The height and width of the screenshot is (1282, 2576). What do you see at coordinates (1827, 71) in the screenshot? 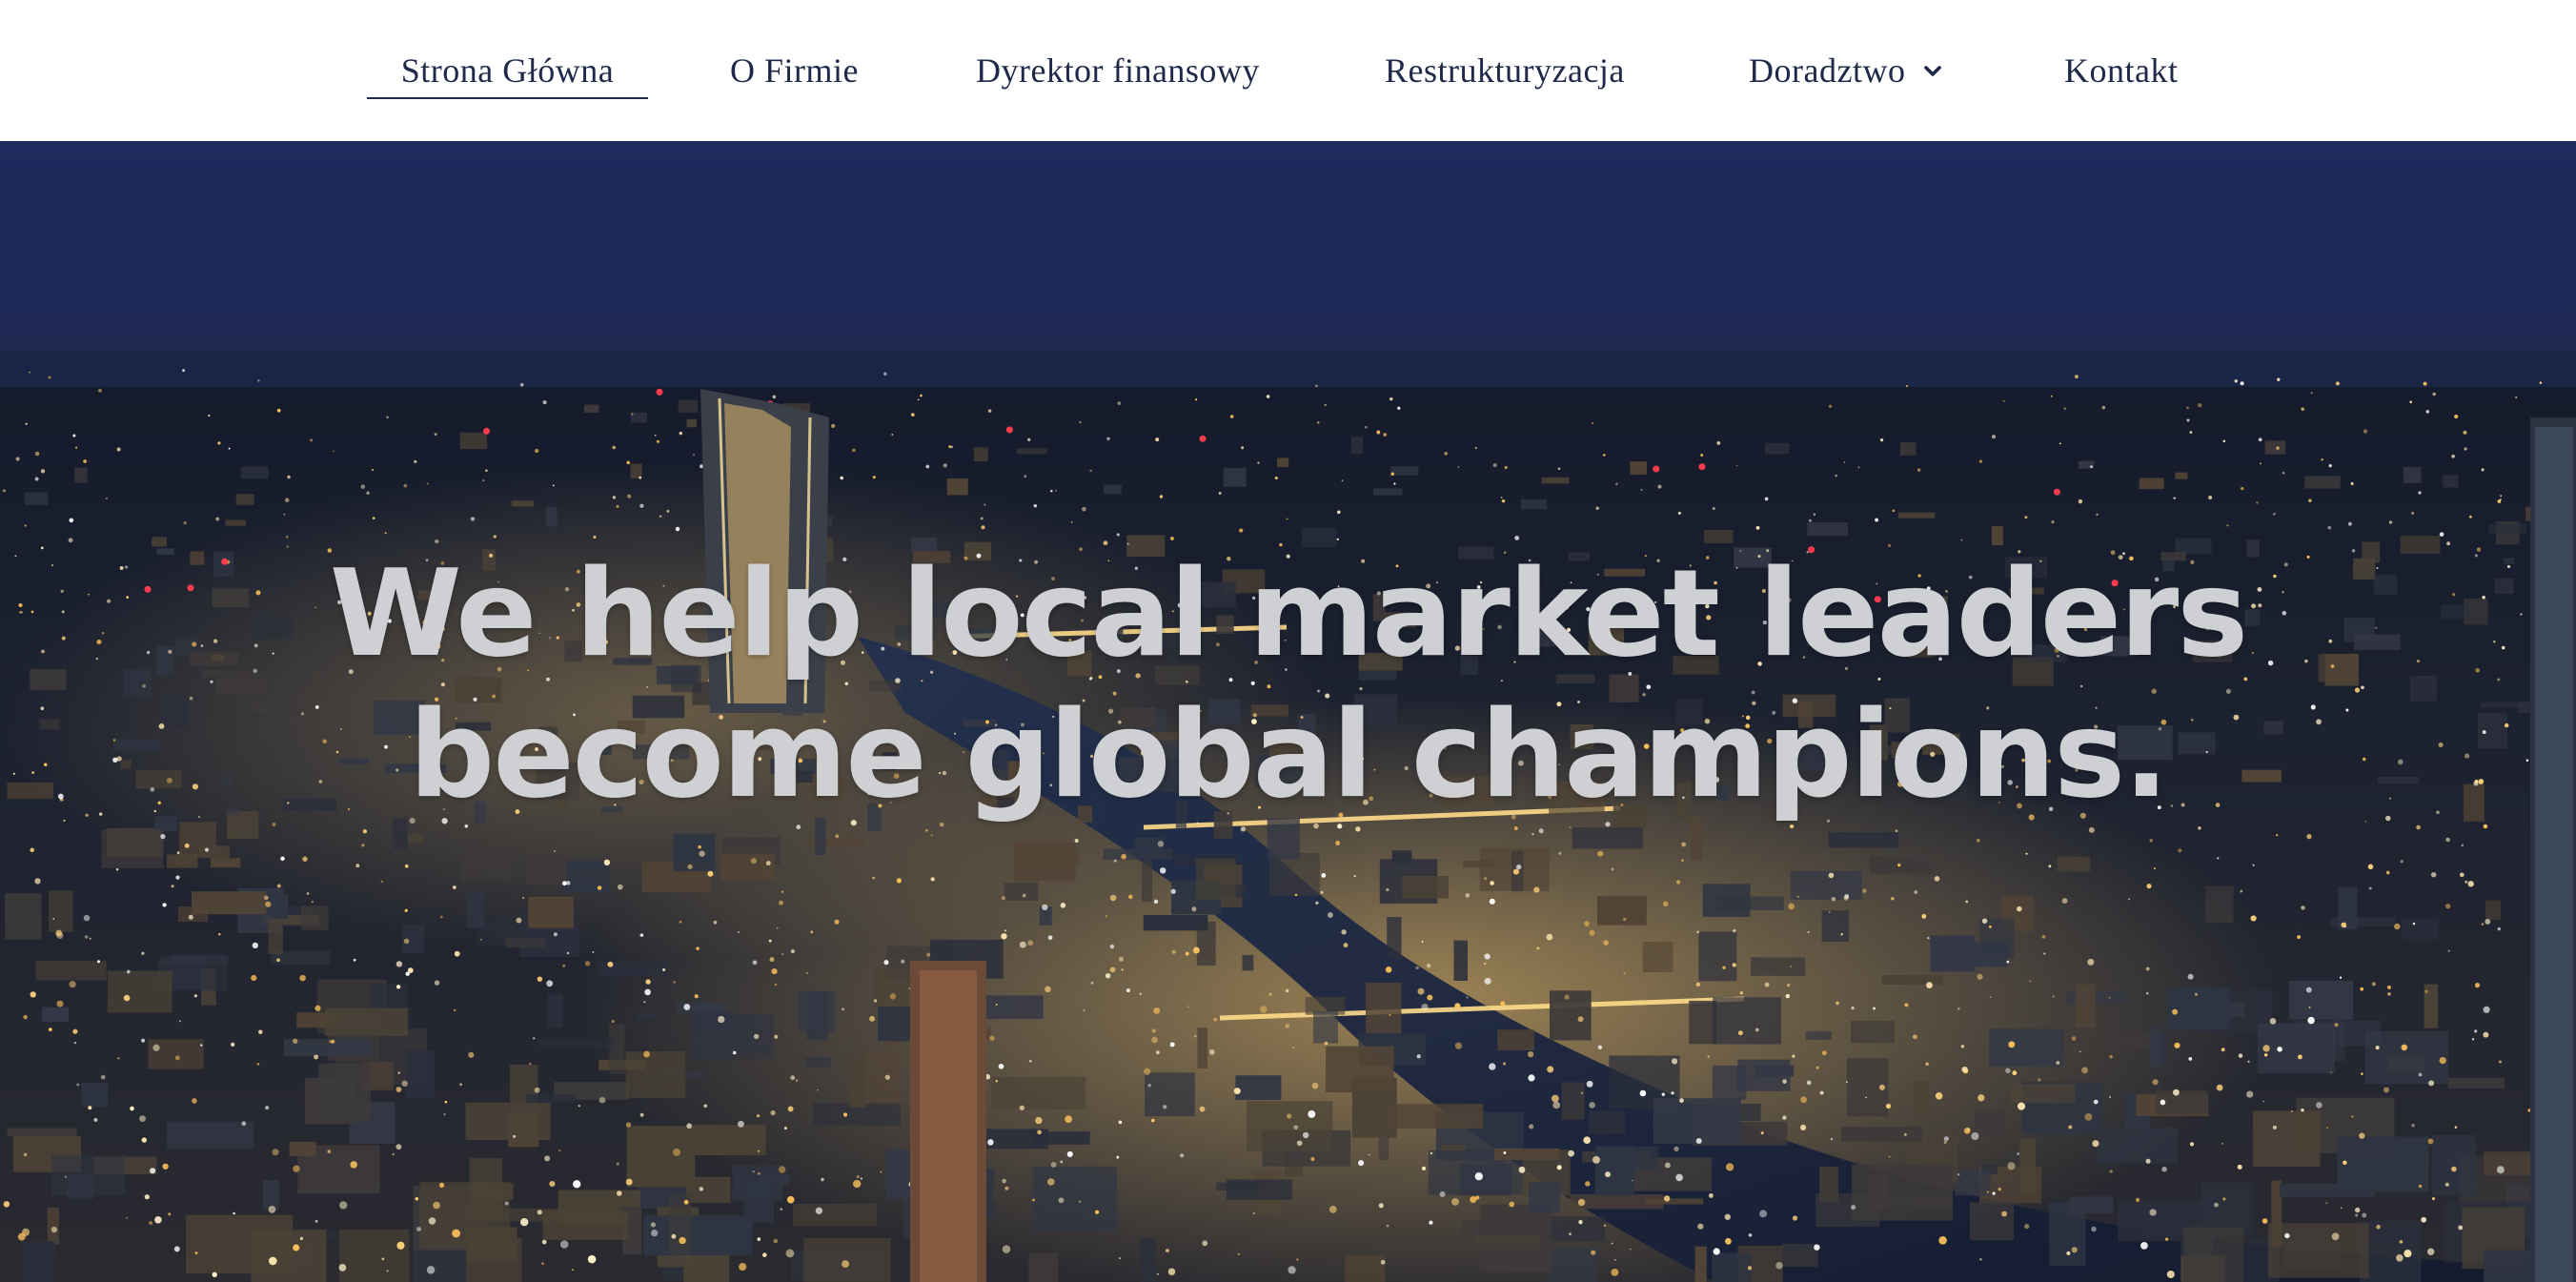
I see `nav-item-advisory-label: Doradztwo` at bounding box center [1827, 71].